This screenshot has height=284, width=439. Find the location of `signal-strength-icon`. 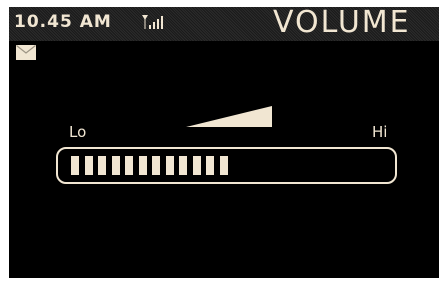

signal-strength-icon is located at coordinates (152, 22).